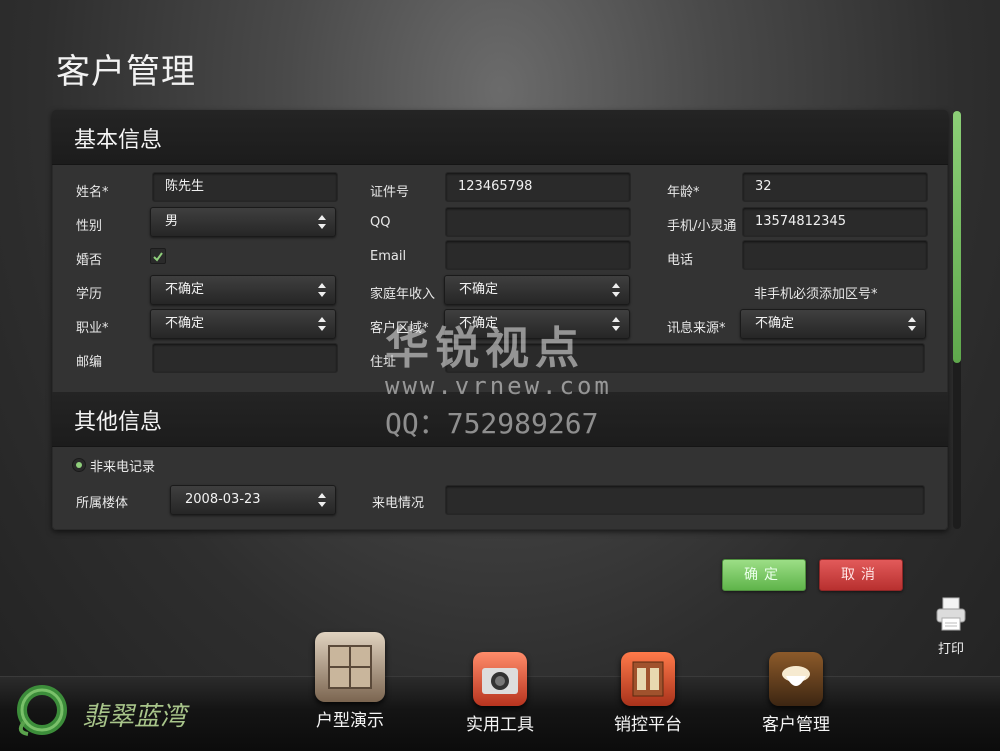 The width and height of the screenshot is (1000, 751). Describe the element at coordinates (118, 422) in the screenshot. I see `other-info-title: 其他信息` at that location.